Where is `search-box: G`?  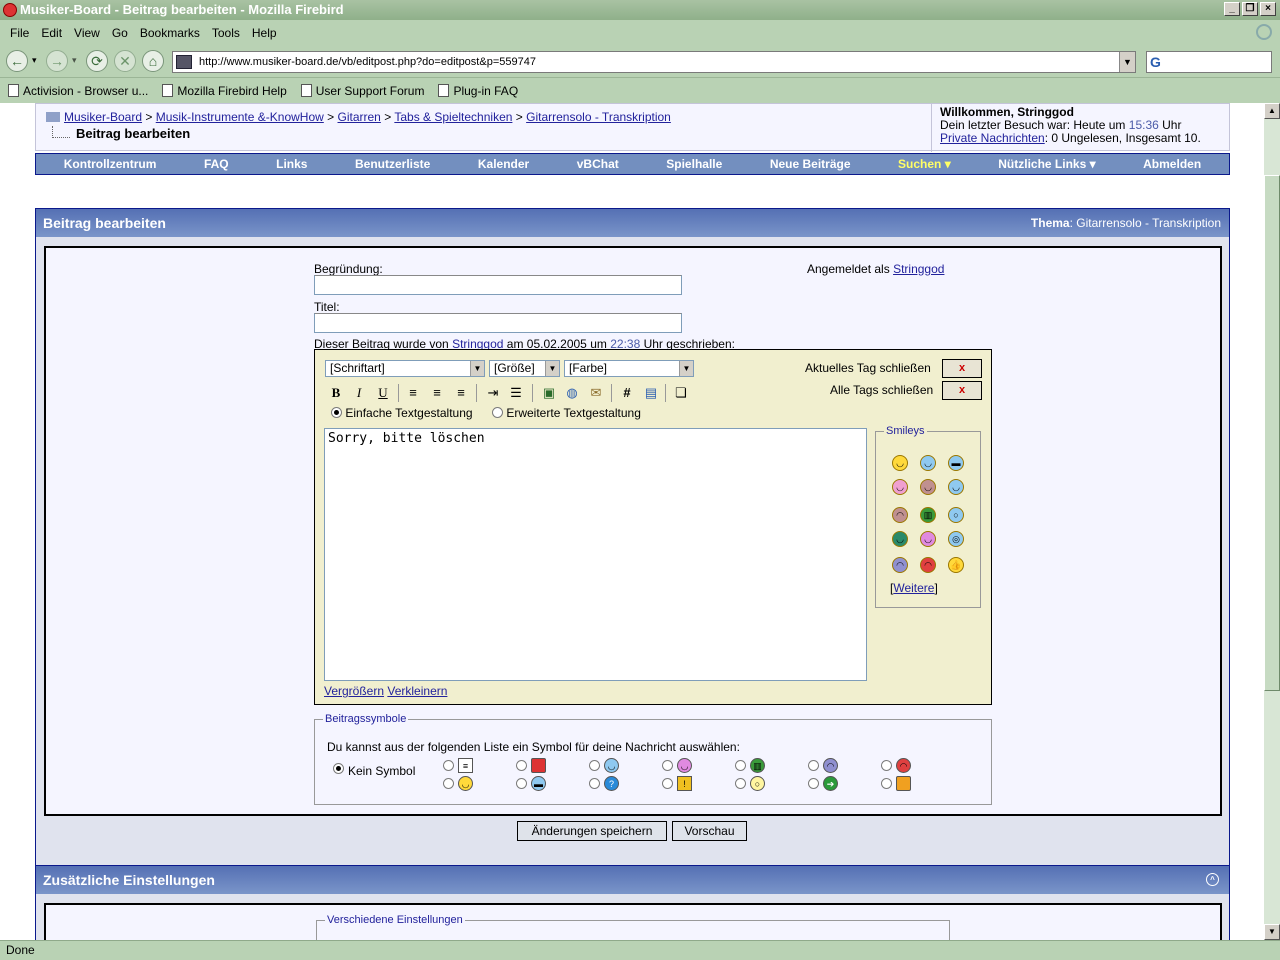 search-box: G is located at coordinates (1209, 62).